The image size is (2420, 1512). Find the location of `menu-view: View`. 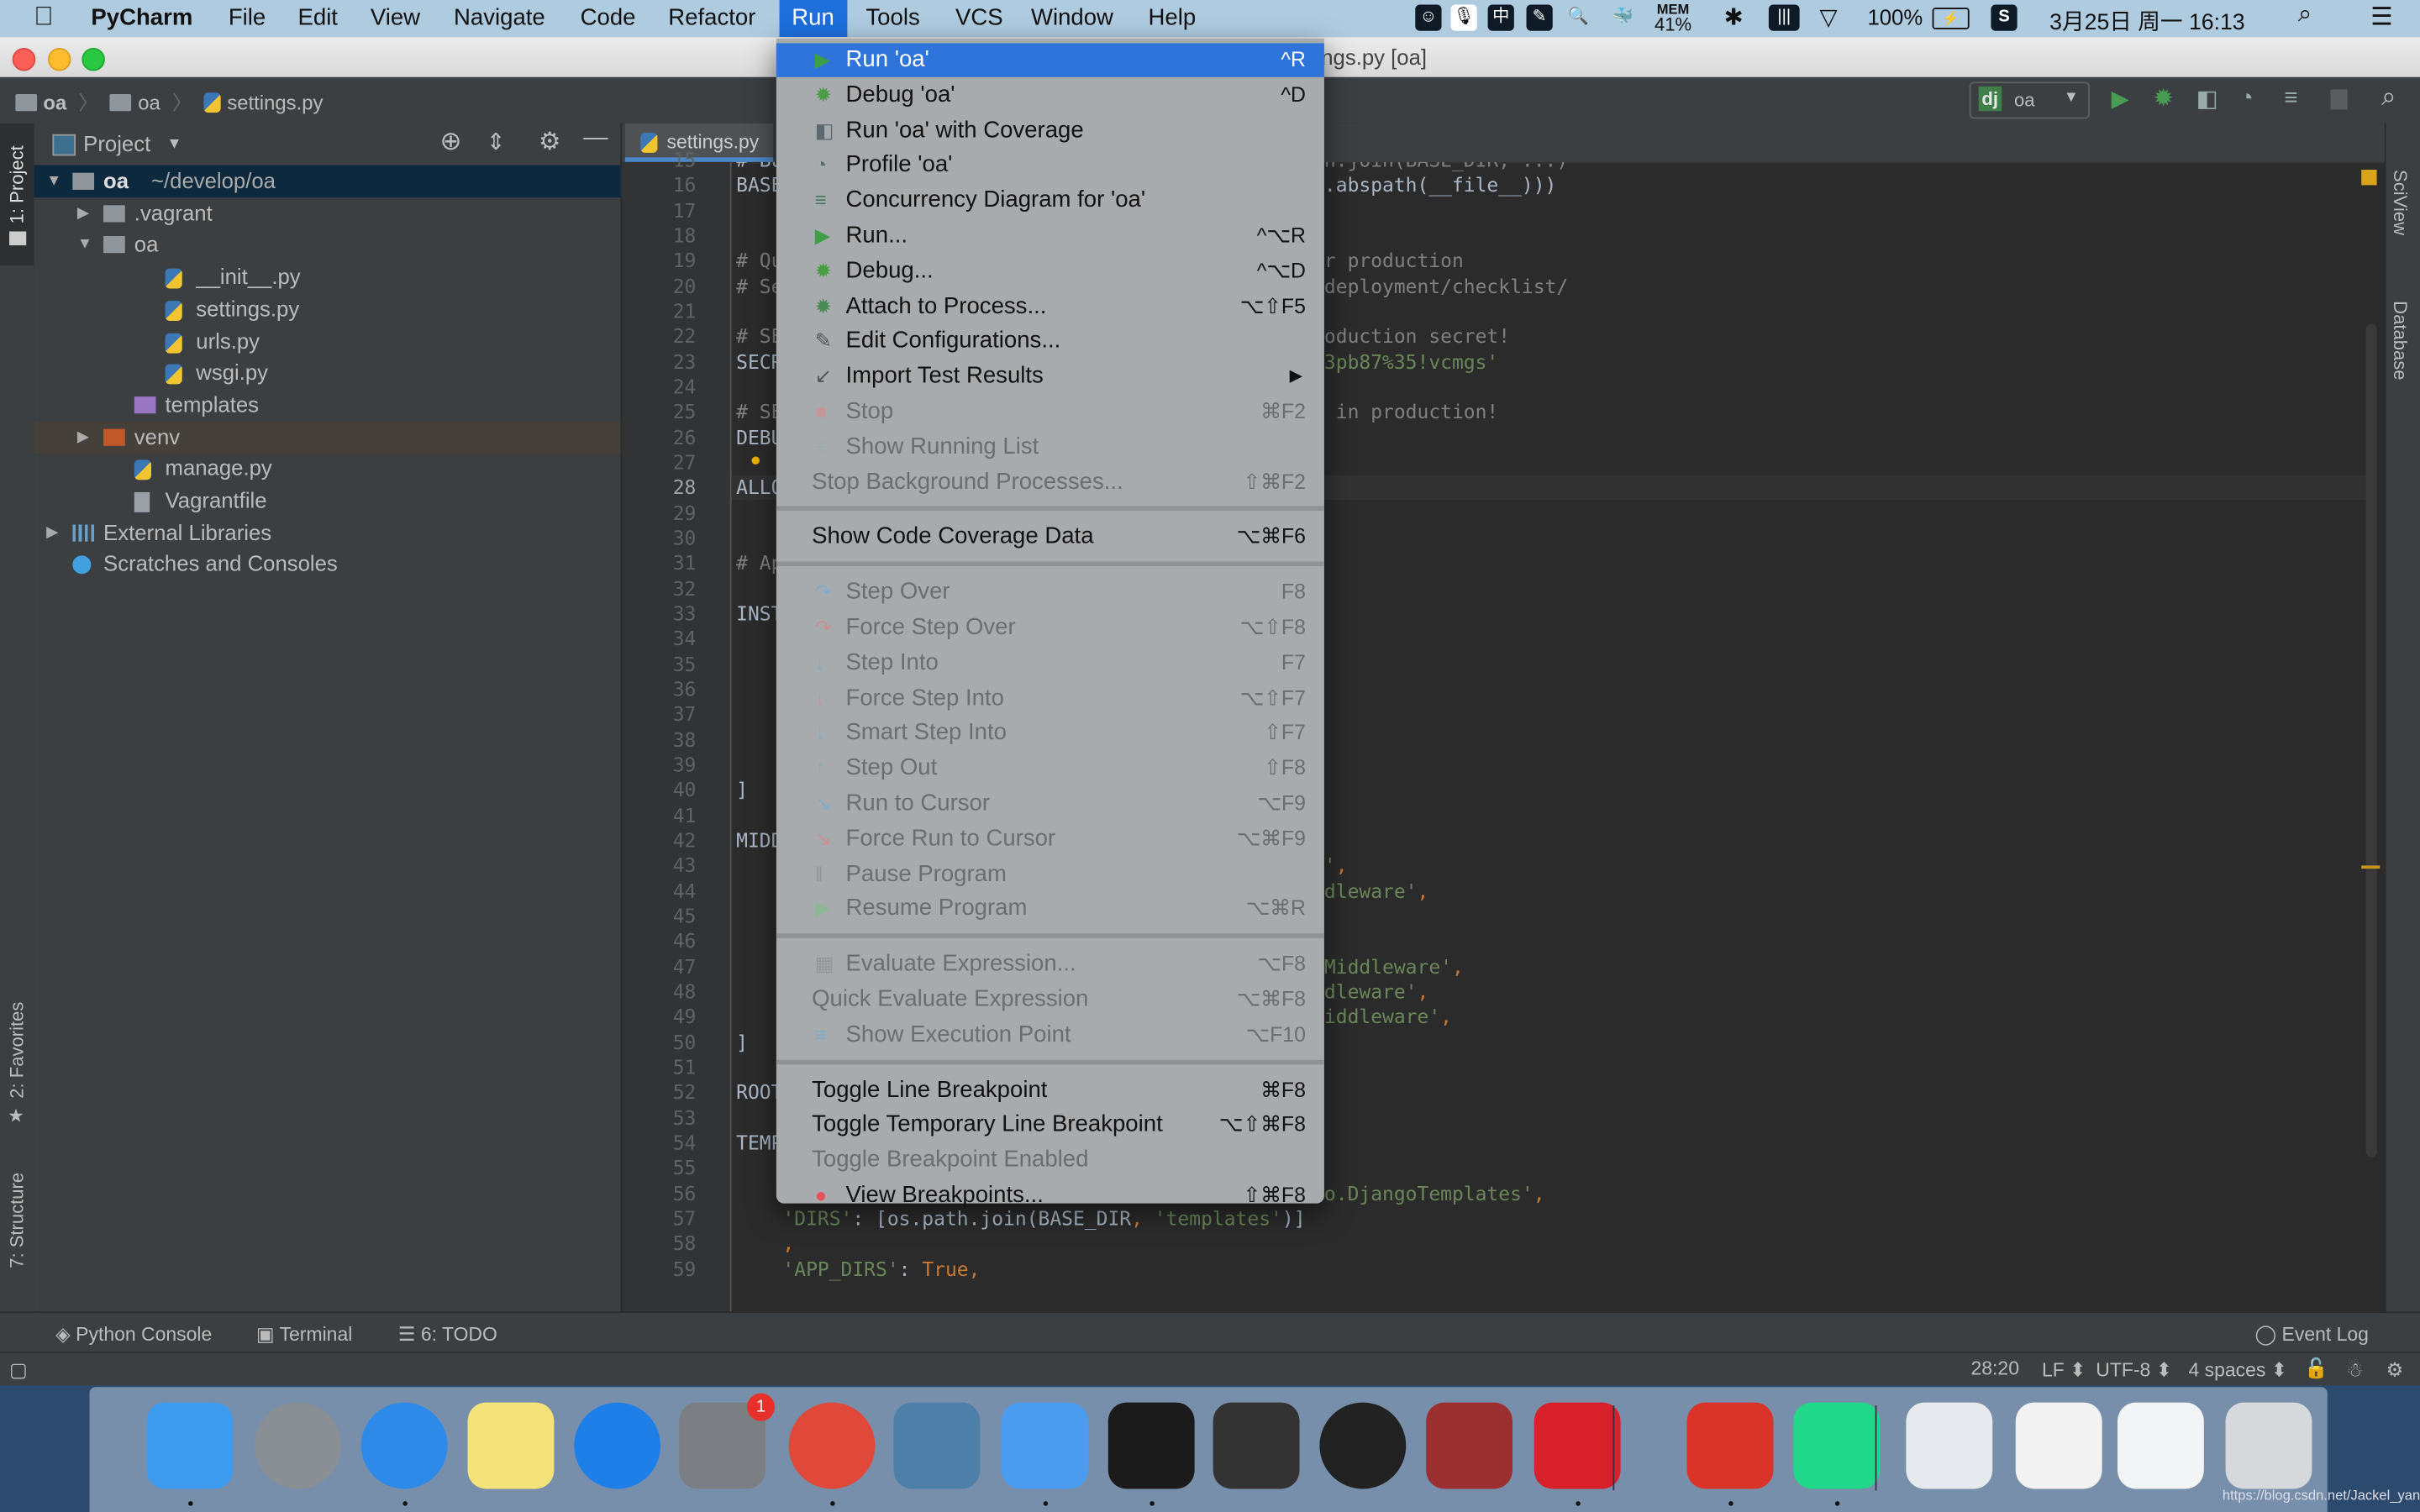

menu-view: View is located at coordinates (396, 18).